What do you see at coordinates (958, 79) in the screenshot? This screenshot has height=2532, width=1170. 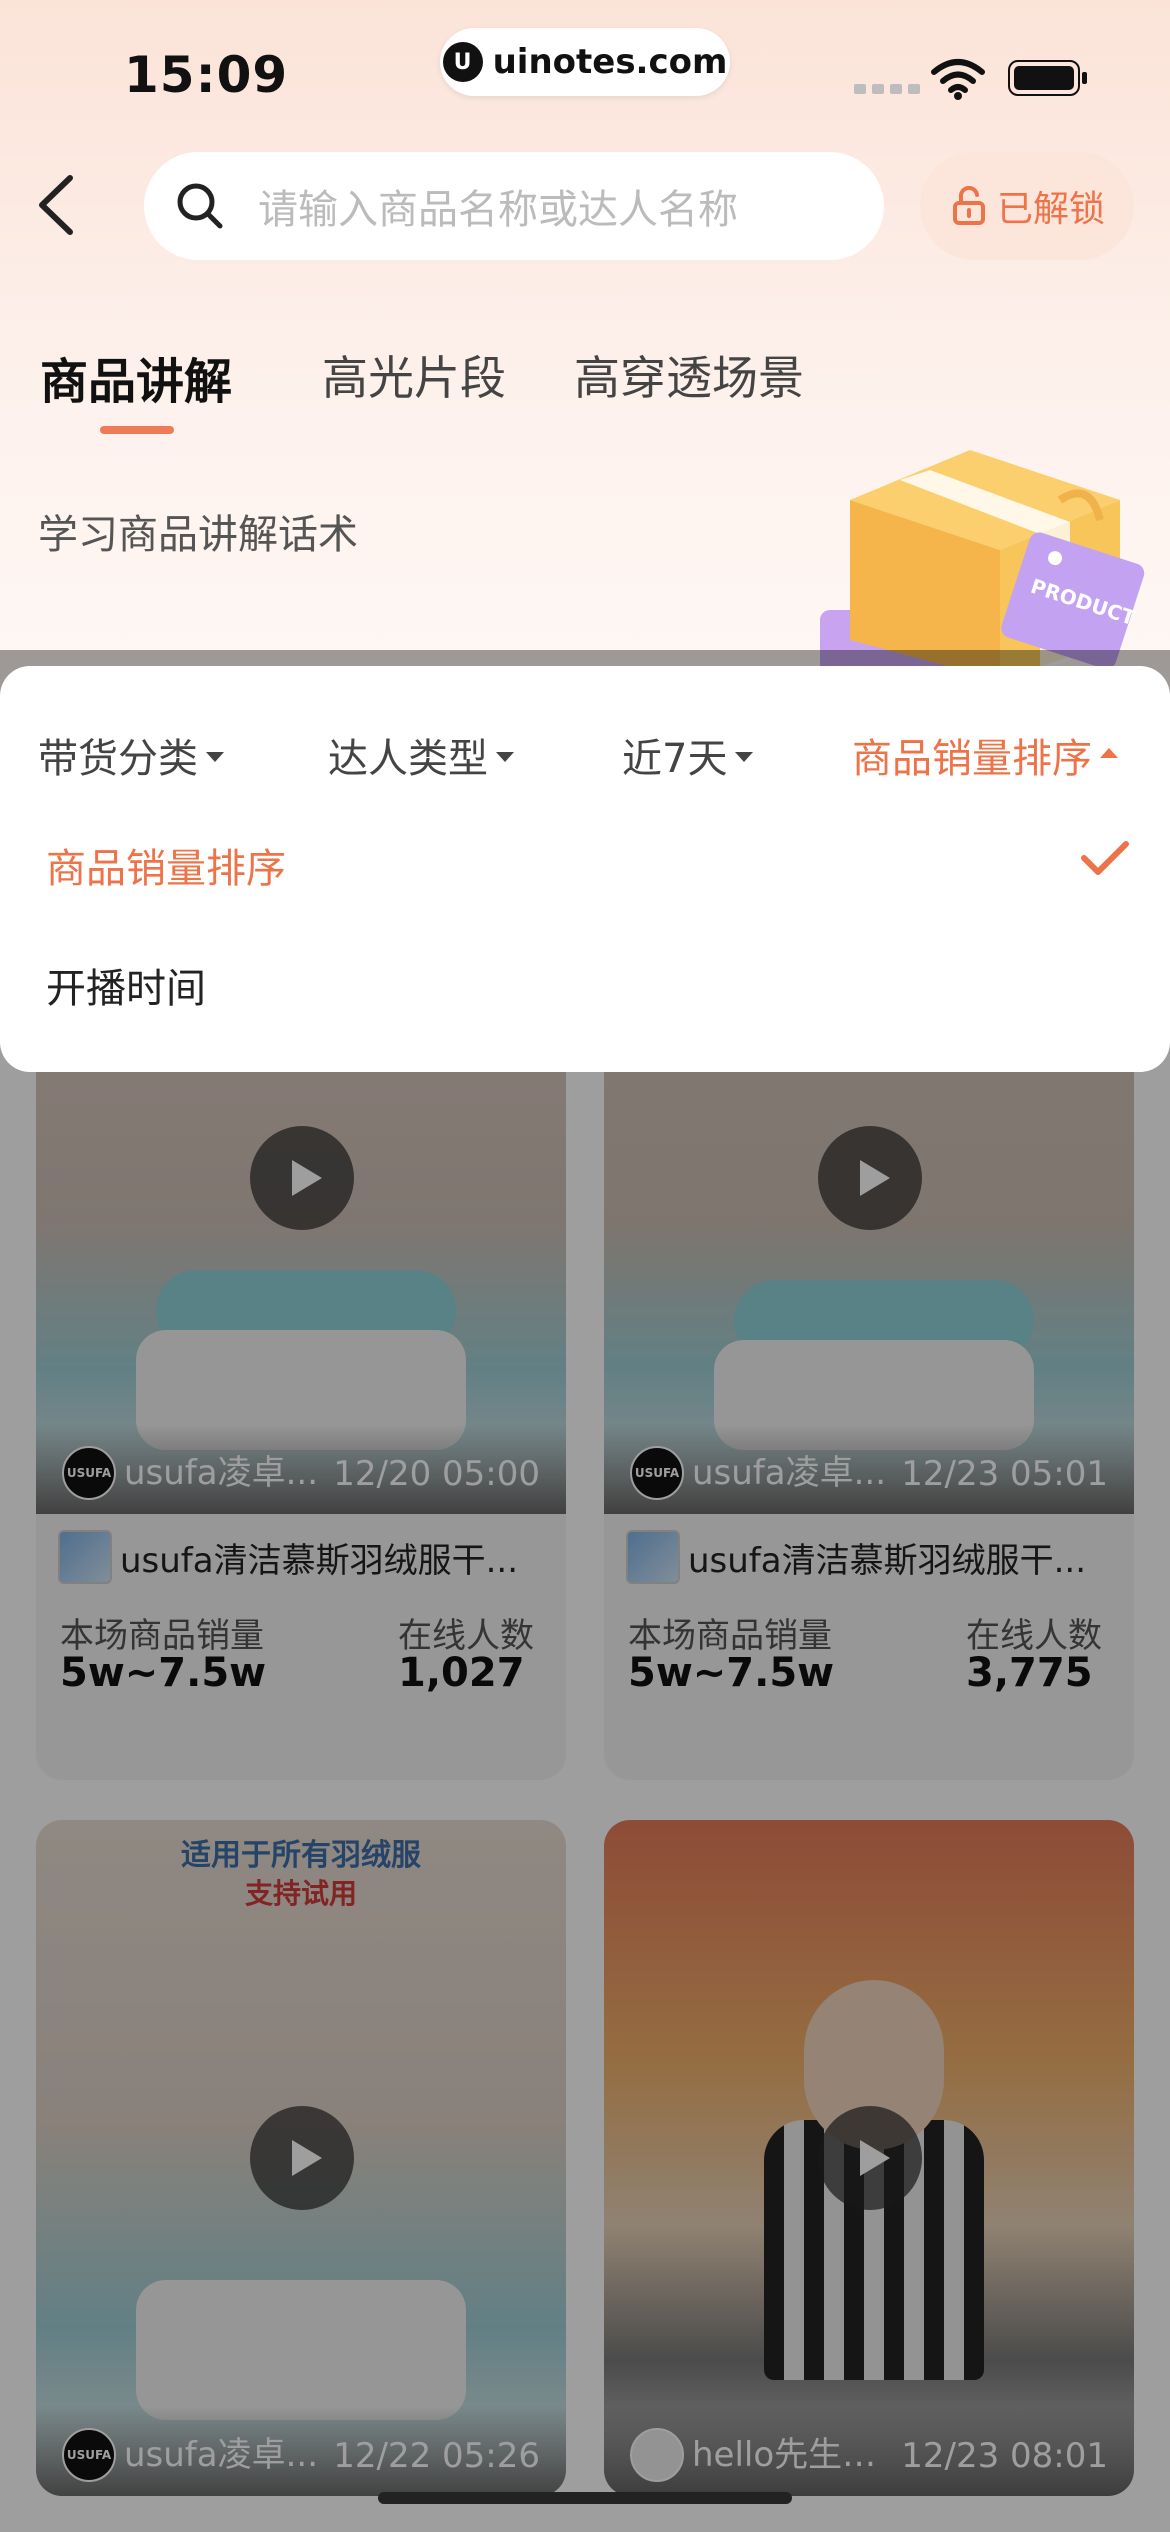 I see `wifi-icon` at bounding box center [958, 79].